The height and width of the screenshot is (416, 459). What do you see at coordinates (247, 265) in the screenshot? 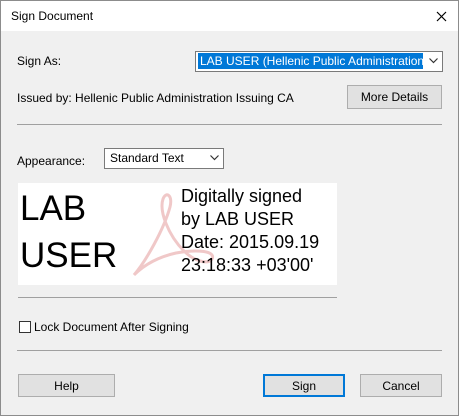
I see `signature-detail-line: 23:18:33 +03'00'` at bounding box center [247, 265].